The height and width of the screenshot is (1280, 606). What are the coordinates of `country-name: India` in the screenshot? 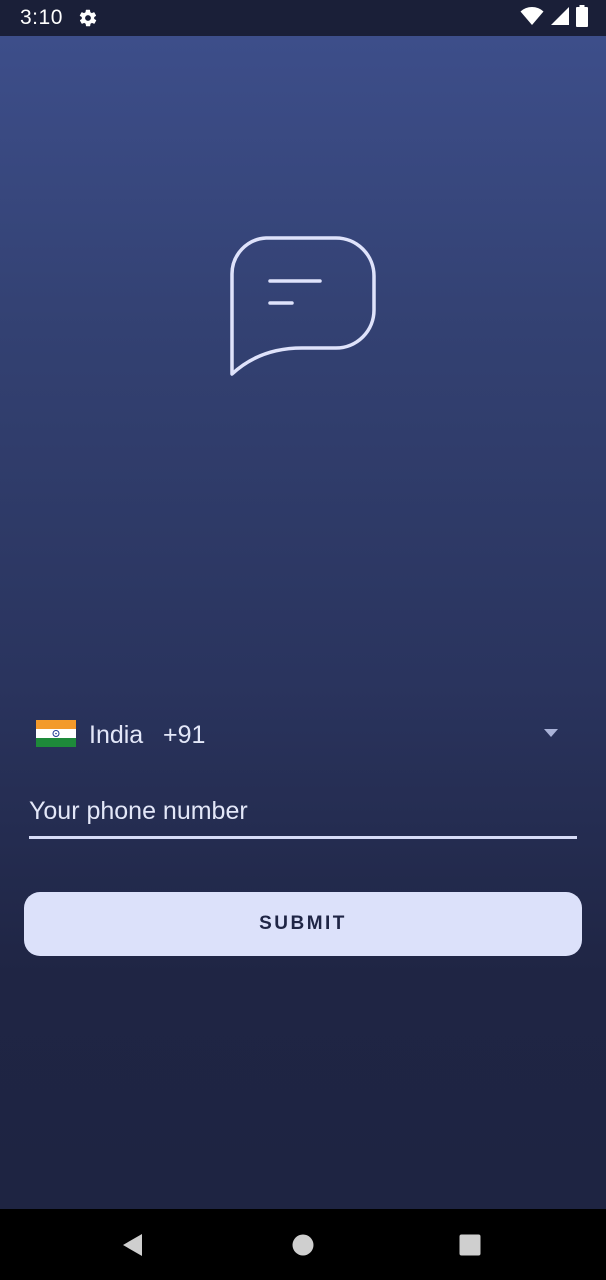 It's located at (116, 735).